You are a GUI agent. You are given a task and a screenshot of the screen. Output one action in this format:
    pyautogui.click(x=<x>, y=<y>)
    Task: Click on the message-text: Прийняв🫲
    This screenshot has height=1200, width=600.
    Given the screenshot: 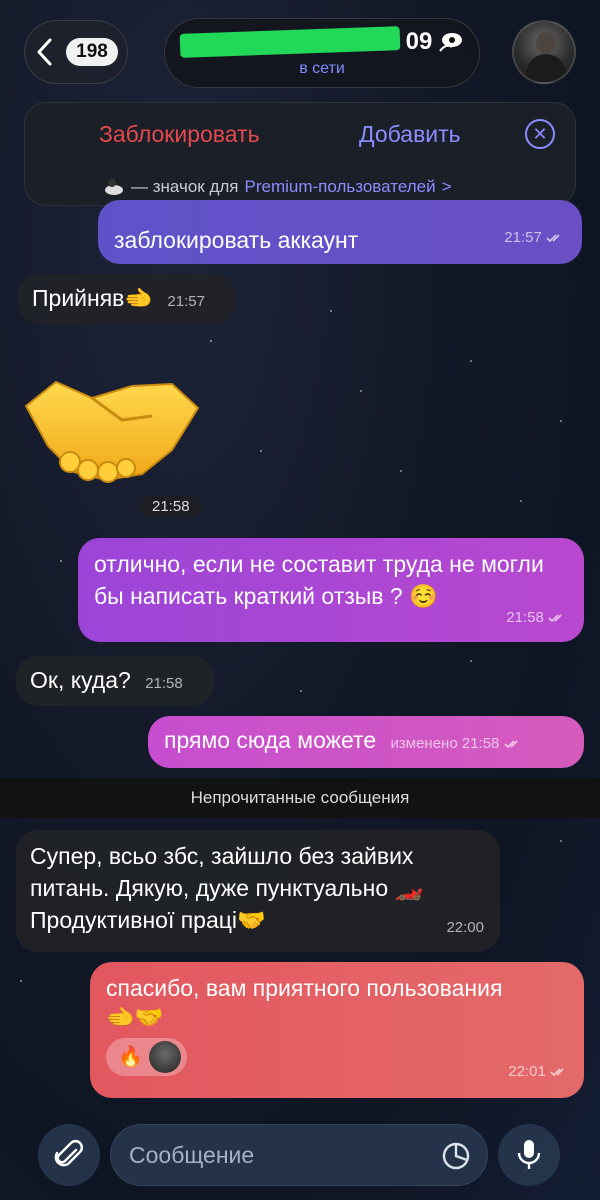 What is the action you would take?
    pyautogui.click(x=93, y=298)
    